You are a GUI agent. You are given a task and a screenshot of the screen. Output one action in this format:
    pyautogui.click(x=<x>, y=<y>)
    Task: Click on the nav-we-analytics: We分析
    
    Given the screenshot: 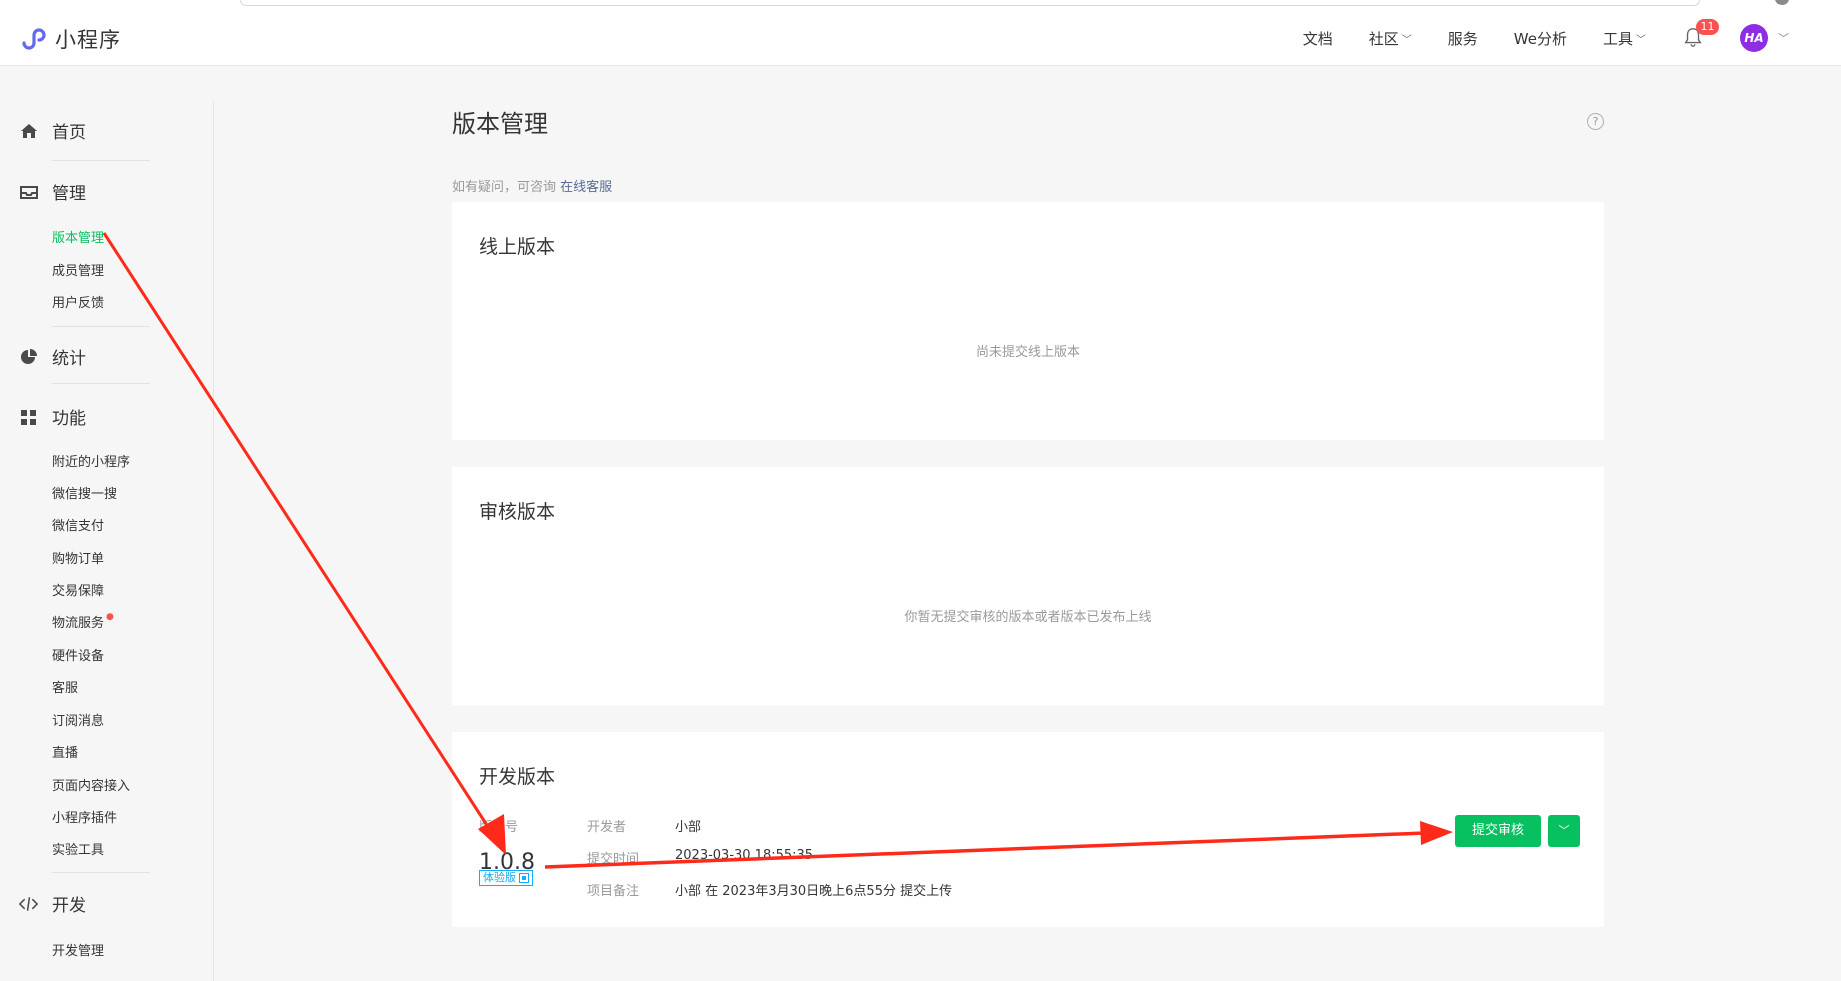 What is the action you would take?
    pyautogui.click(x=1540, y=38)
    